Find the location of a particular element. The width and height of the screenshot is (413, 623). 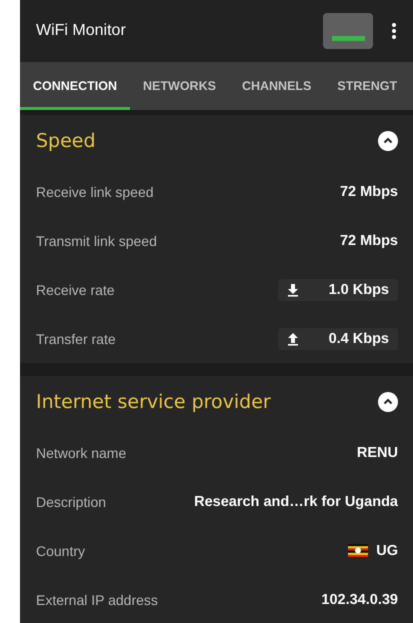

row-label: Network name is located at coordinates (81, 452).